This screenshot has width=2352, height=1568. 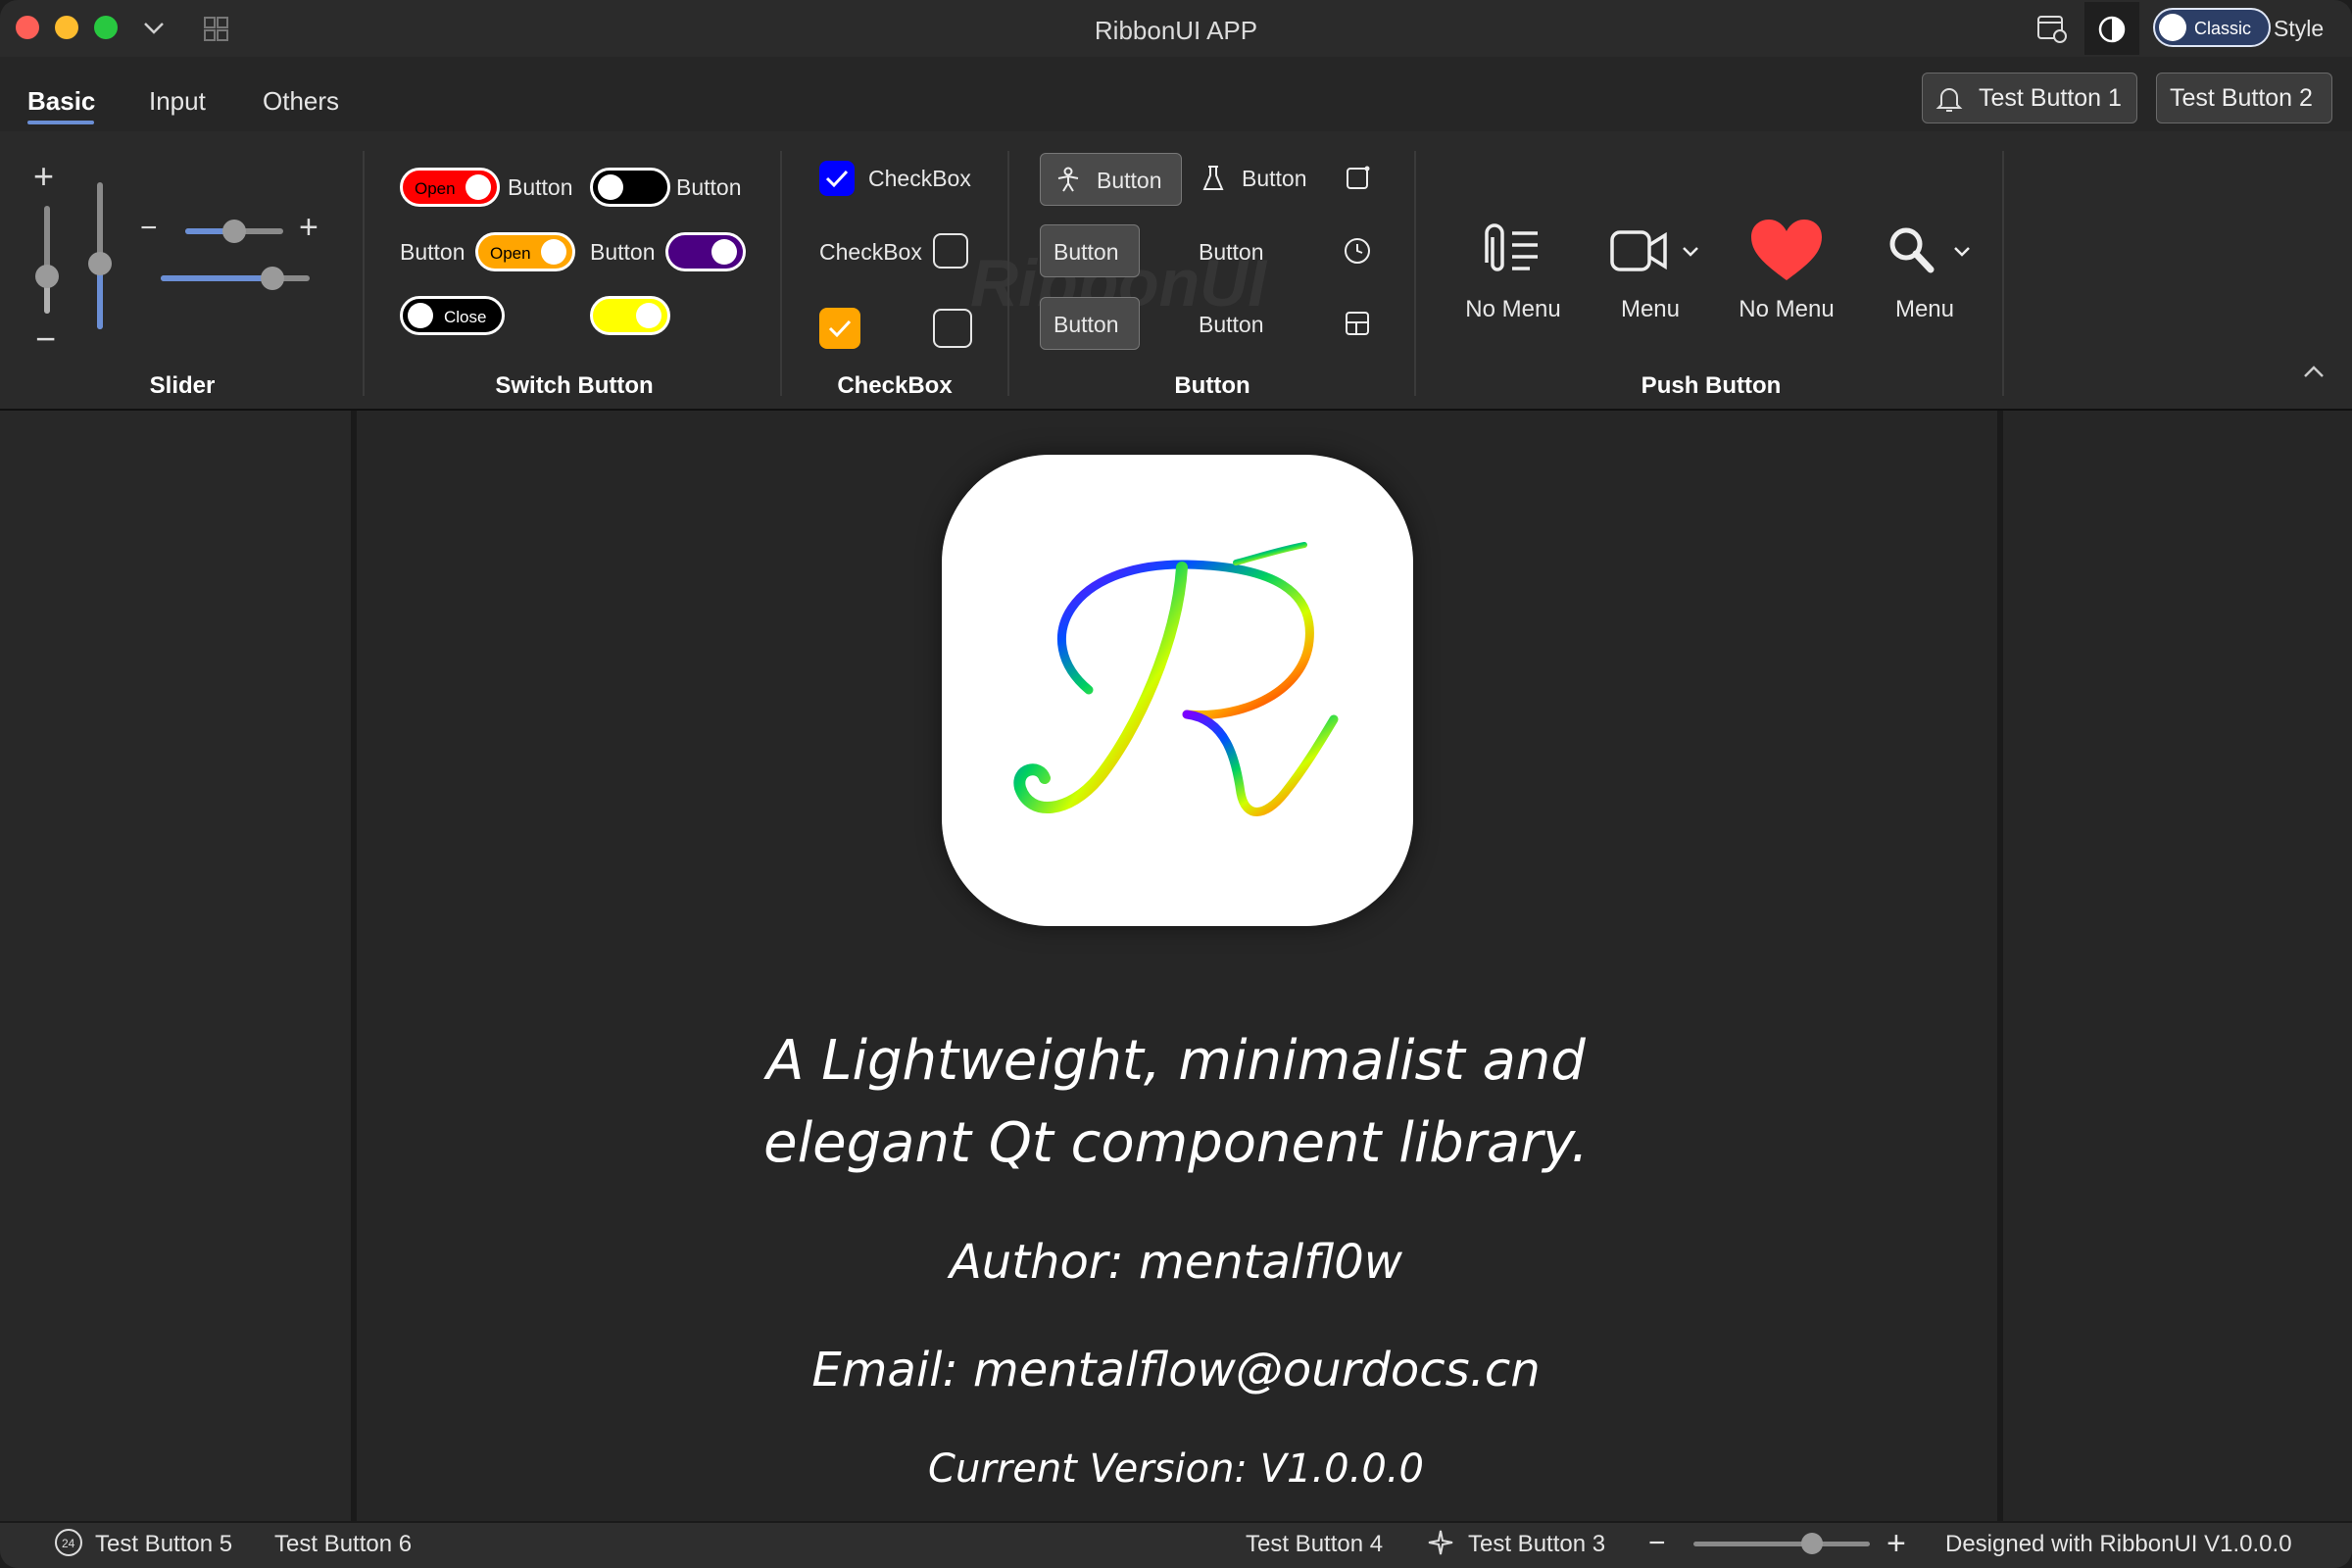 What do you see at coordinates (343, 1544) in the screenshot?
I see `test-button-6: Test Button 6` at bounding box center [343, 1544].